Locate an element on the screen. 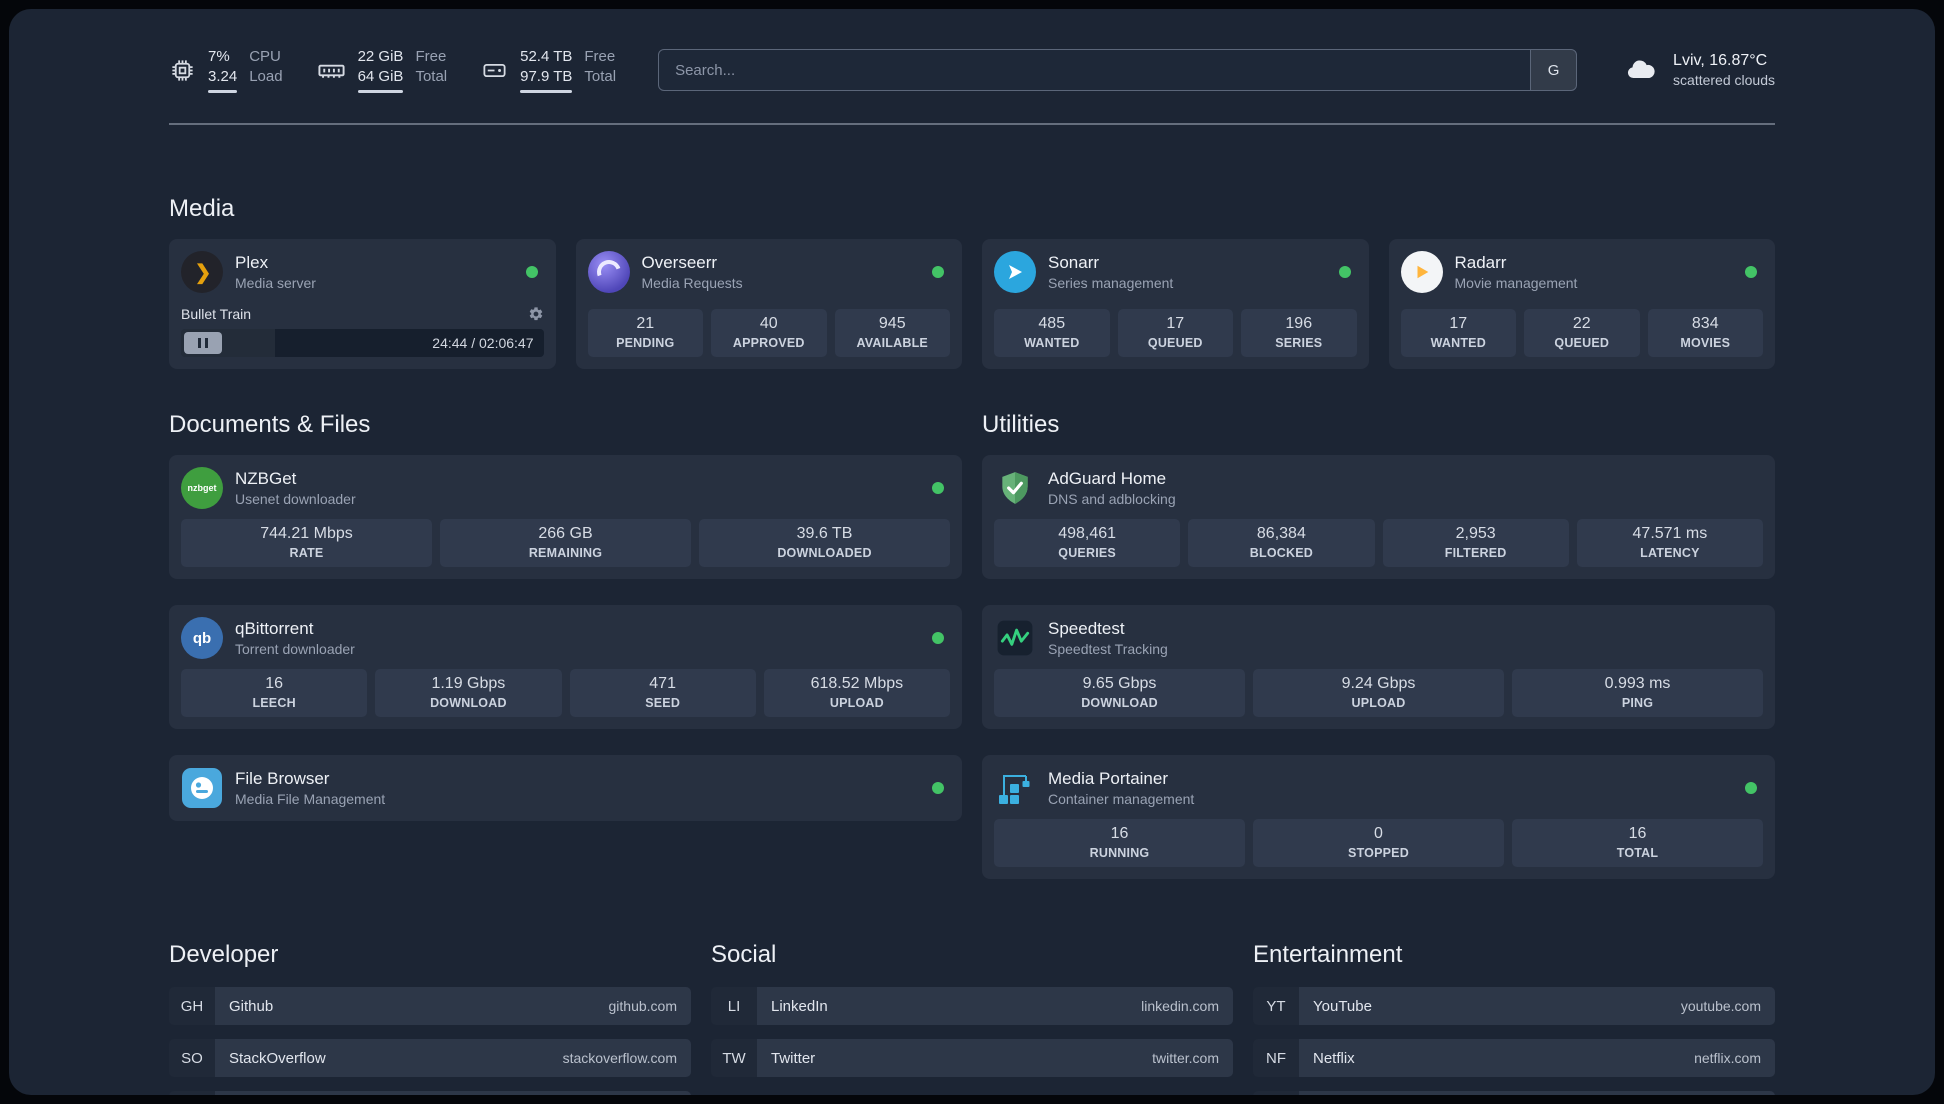 The height and width of the screenshot is (1104, 1944). bookmark-bar: Github github.com is located at coordinates (453, 1006).